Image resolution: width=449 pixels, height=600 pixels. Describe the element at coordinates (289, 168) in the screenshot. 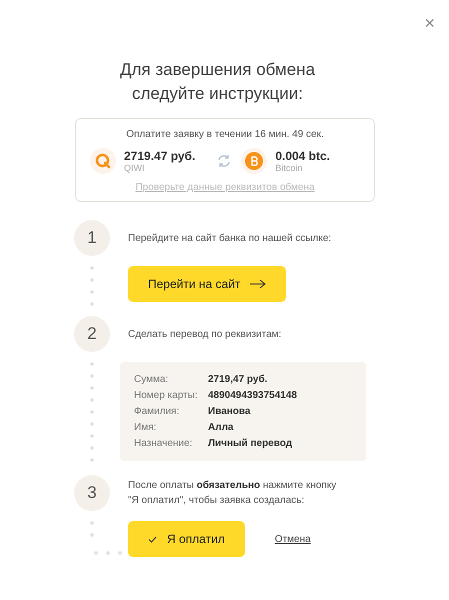

I see `currency-name: Bitcoin` at that location.